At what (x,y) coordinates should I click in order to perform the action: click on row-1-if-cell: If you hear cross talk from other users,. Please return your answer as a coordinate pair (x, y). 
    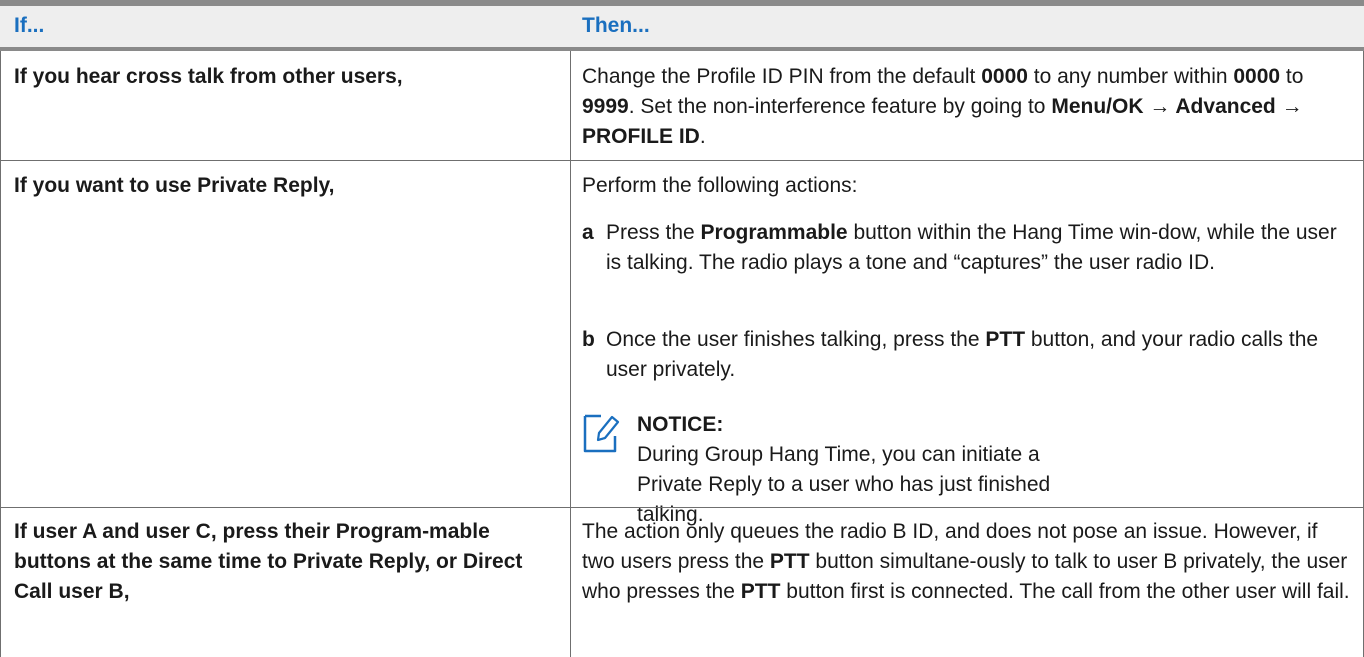
    Looking at the image, I should click on (208, 76).